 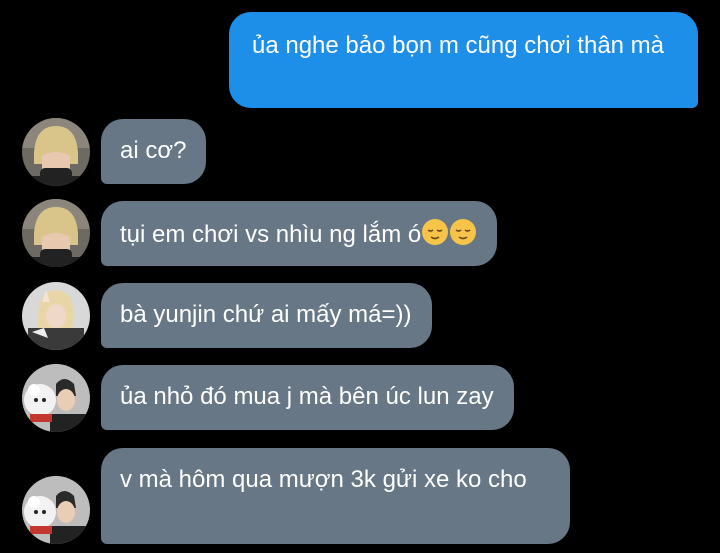 I want to click on incoming-message-bubble: ủa nhỏ đó mua j mà bên úc lun zay, so click(x=307, y=397).